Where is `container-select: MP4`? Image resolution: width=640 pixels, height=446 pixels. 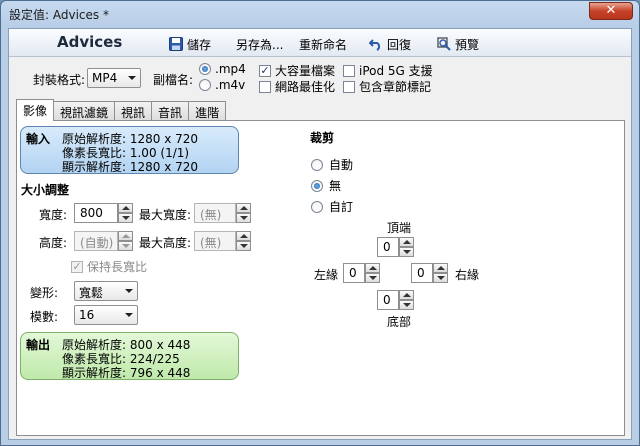 container-select: MP4 is located at coordinates (114, 78).